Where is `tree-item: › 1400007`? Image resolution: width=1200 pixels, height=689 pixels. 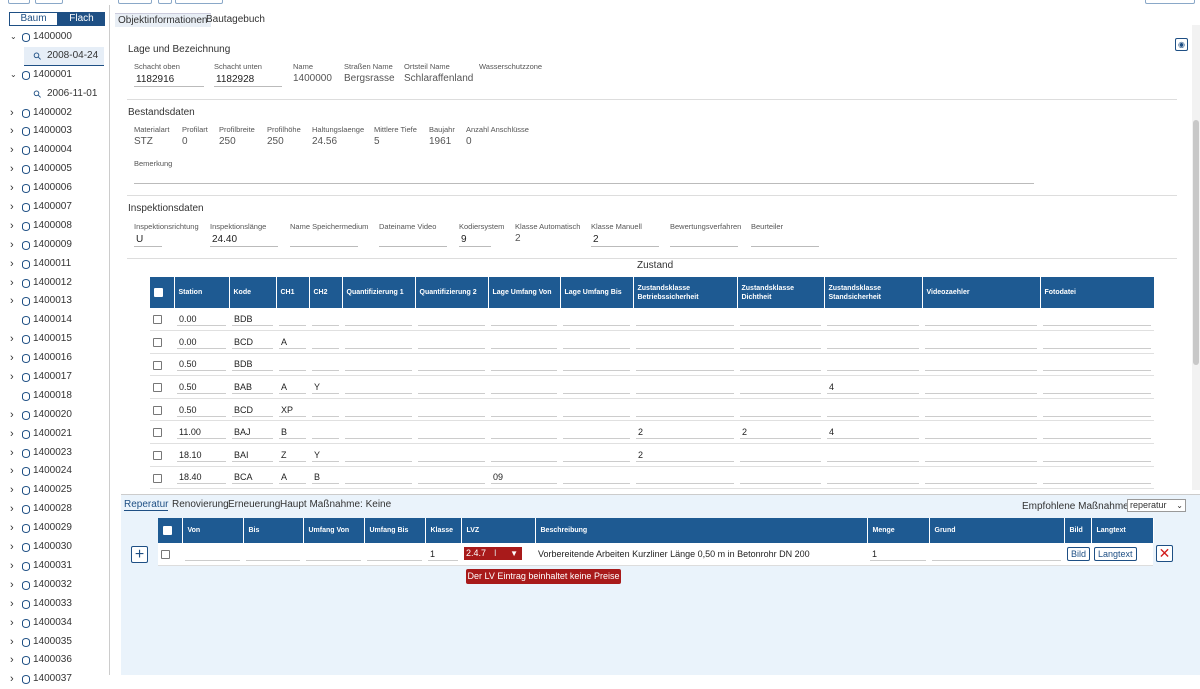
tree-item: › 1400007 is located at coordinates (55, 207).